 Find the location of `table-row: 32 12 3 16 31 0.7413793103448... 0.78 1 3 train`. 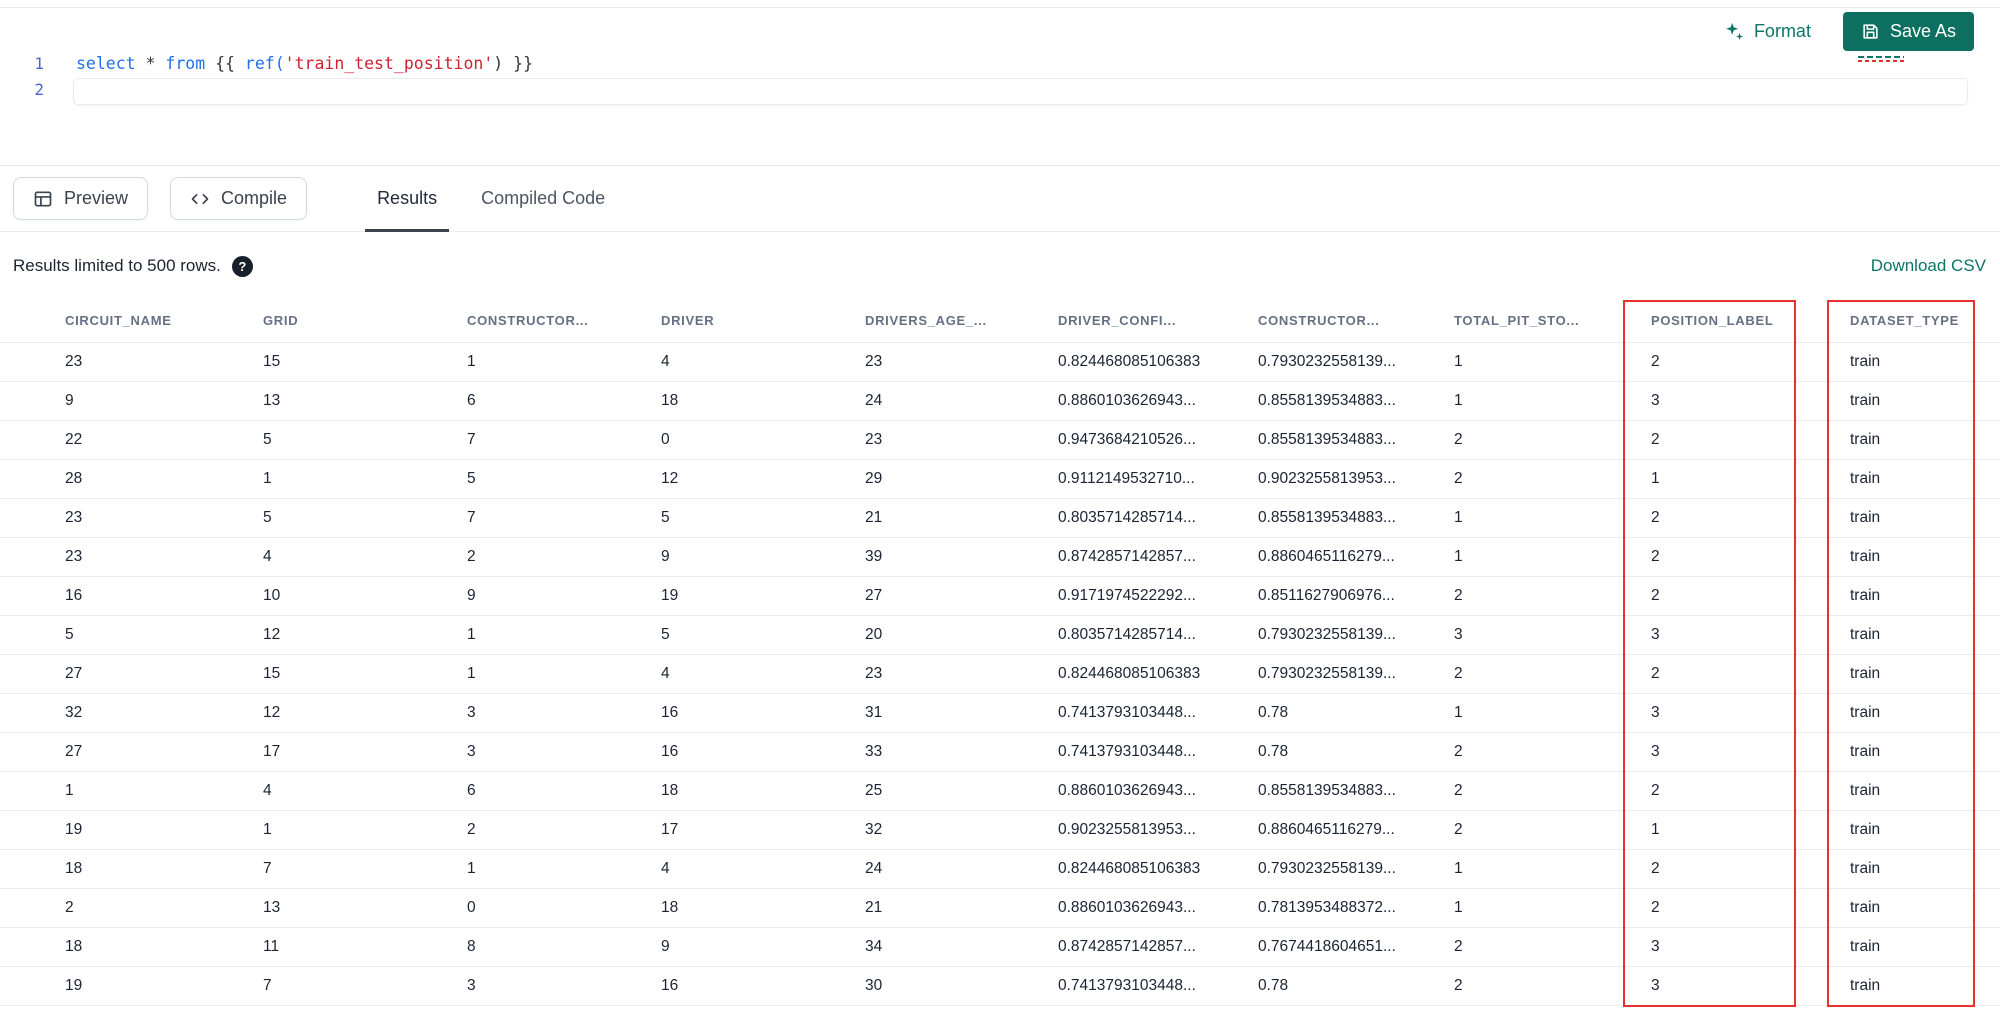

table-row: 32 12 3 16 31 0.7413793103448... 0.78 1 3 train is located at coordinates (1000, 713).